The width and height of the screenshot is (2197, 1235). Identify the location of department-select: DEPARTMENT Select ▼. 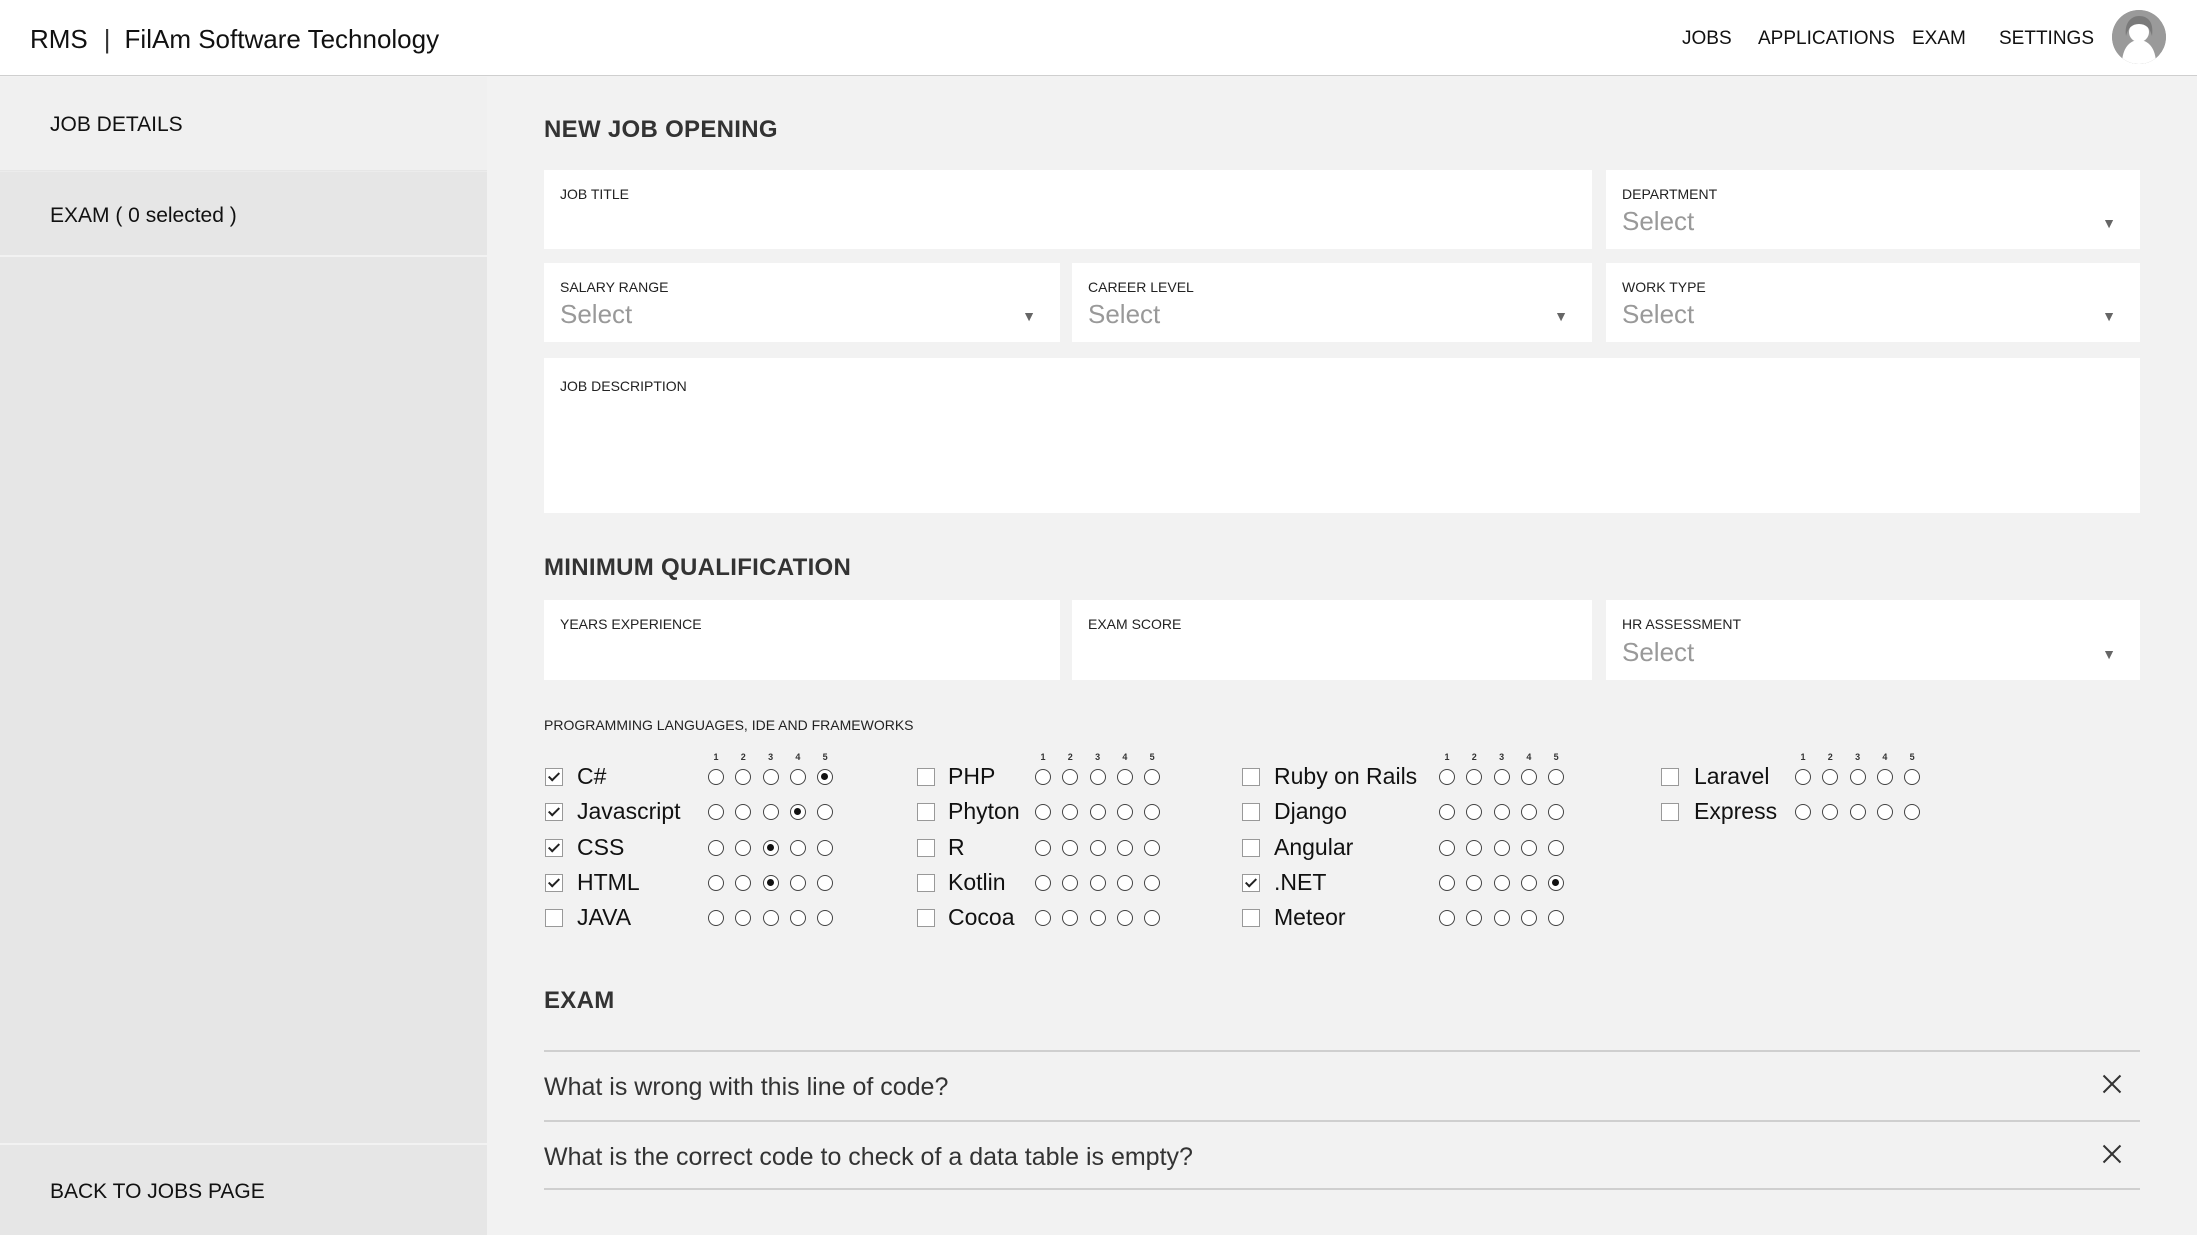
(1873, 209).